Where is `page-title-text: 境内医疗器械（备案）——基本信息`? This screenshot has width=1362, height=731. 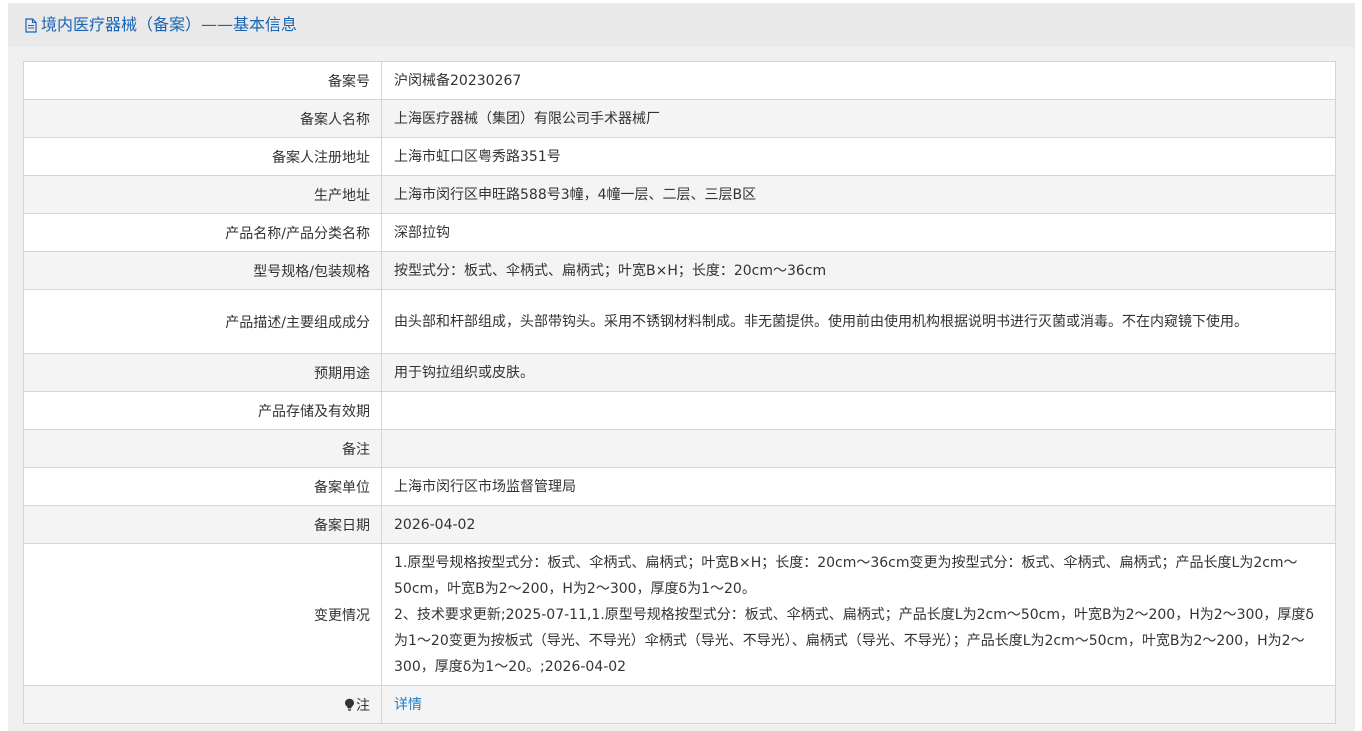
page-title-text: 境内医疗器械（备案）——基本信息 is located at coordinates (169, 24).